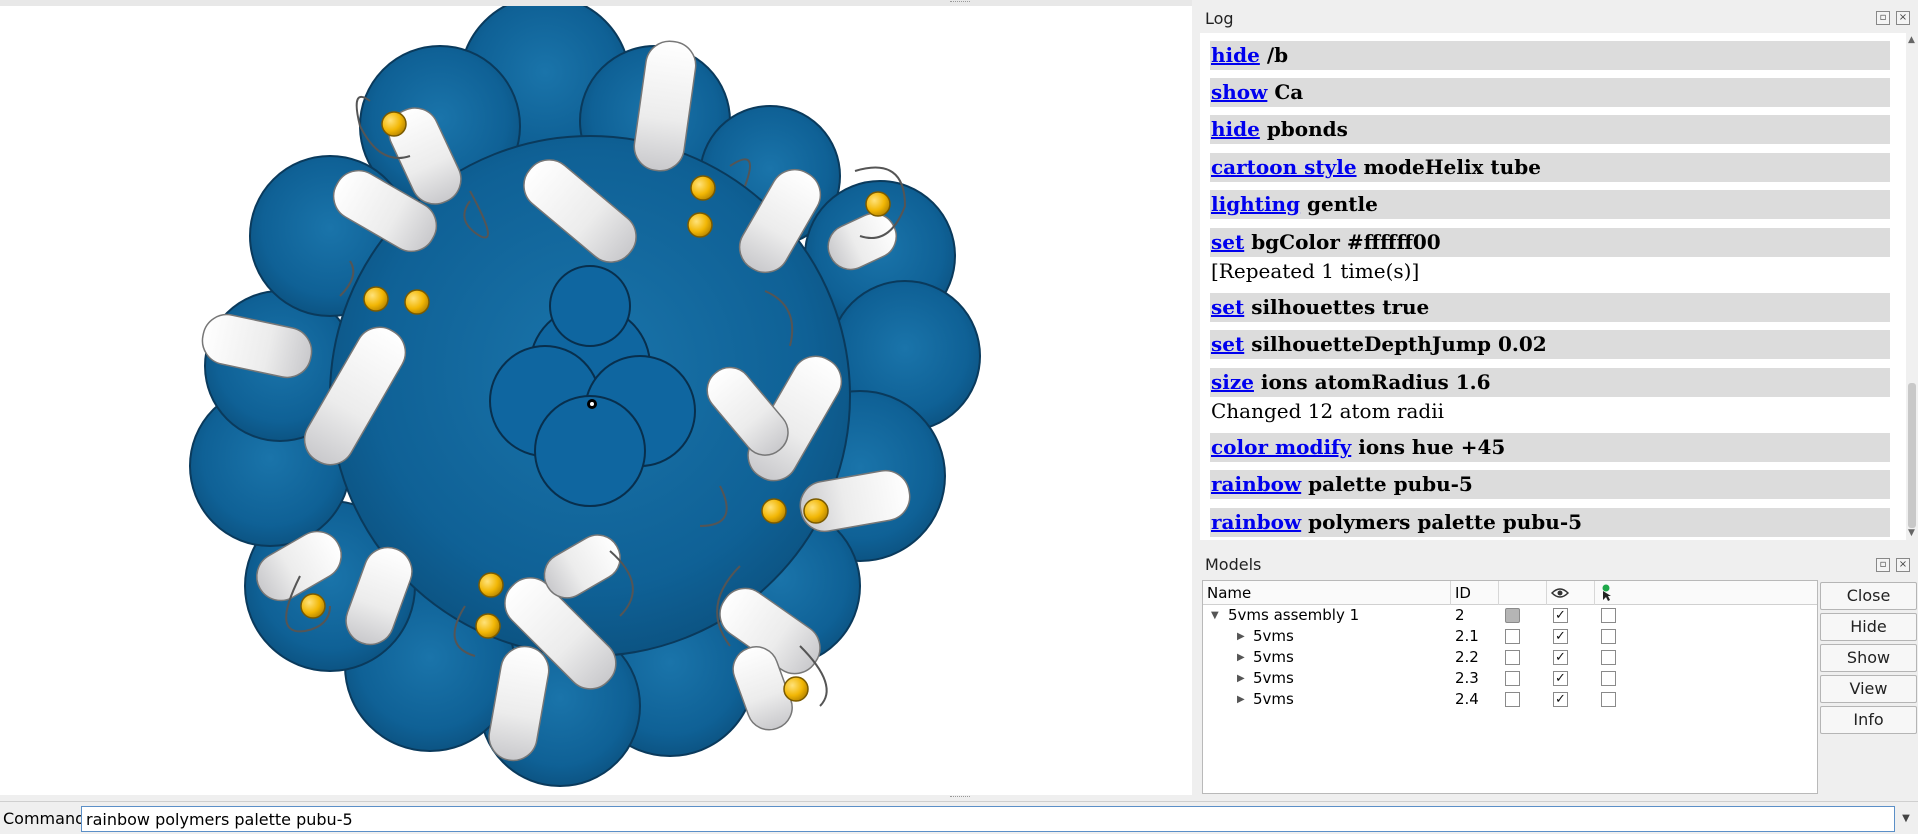  What do you see at coordinates (1294, 615) in the screenshot?
I see `model-name: 5vms assembly 1` at bounding box center [1294, 615].